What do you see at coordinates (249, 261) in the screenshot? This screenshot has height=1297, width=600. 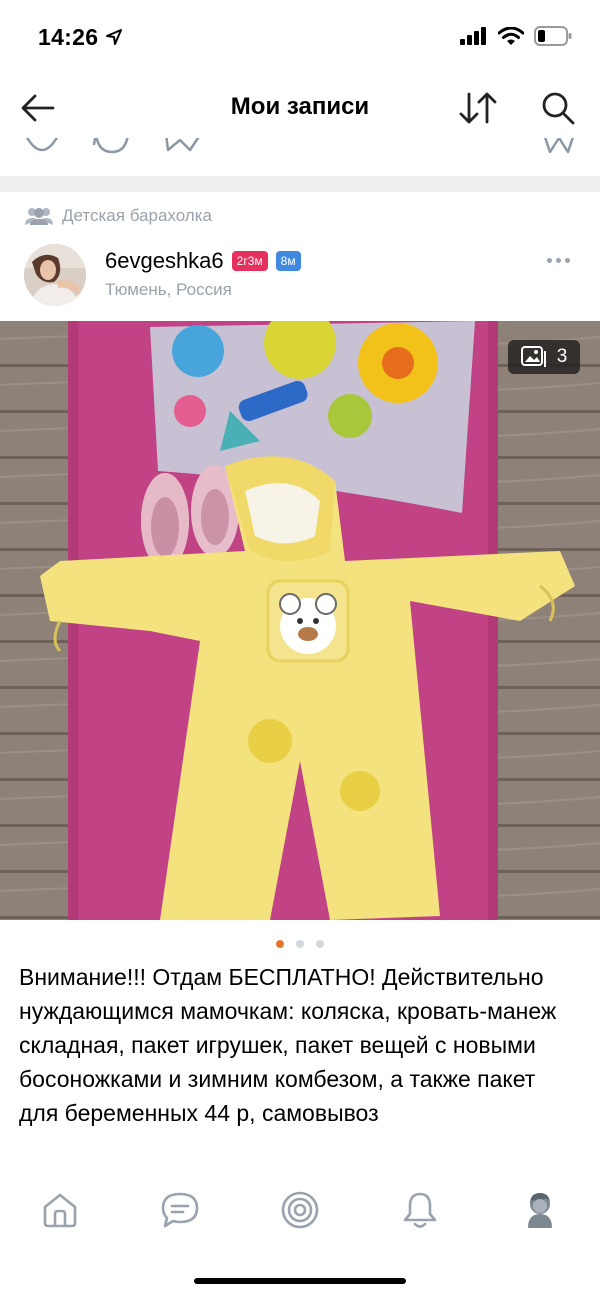 I see `age-badge: 2г3м` at bounding box center [249, 261].